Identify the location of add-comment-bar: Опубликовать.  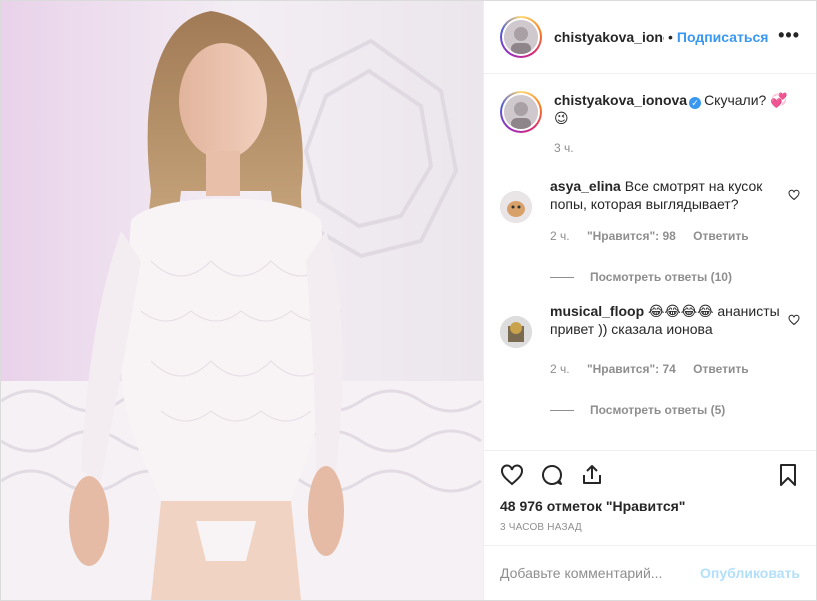
(650, 572).